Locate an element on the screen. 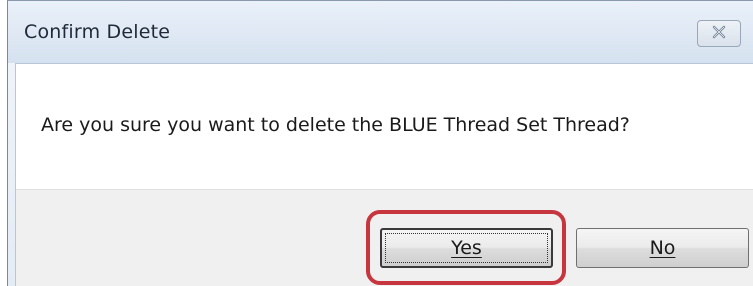  no-button-label: No is located at coordinates (662, 248).